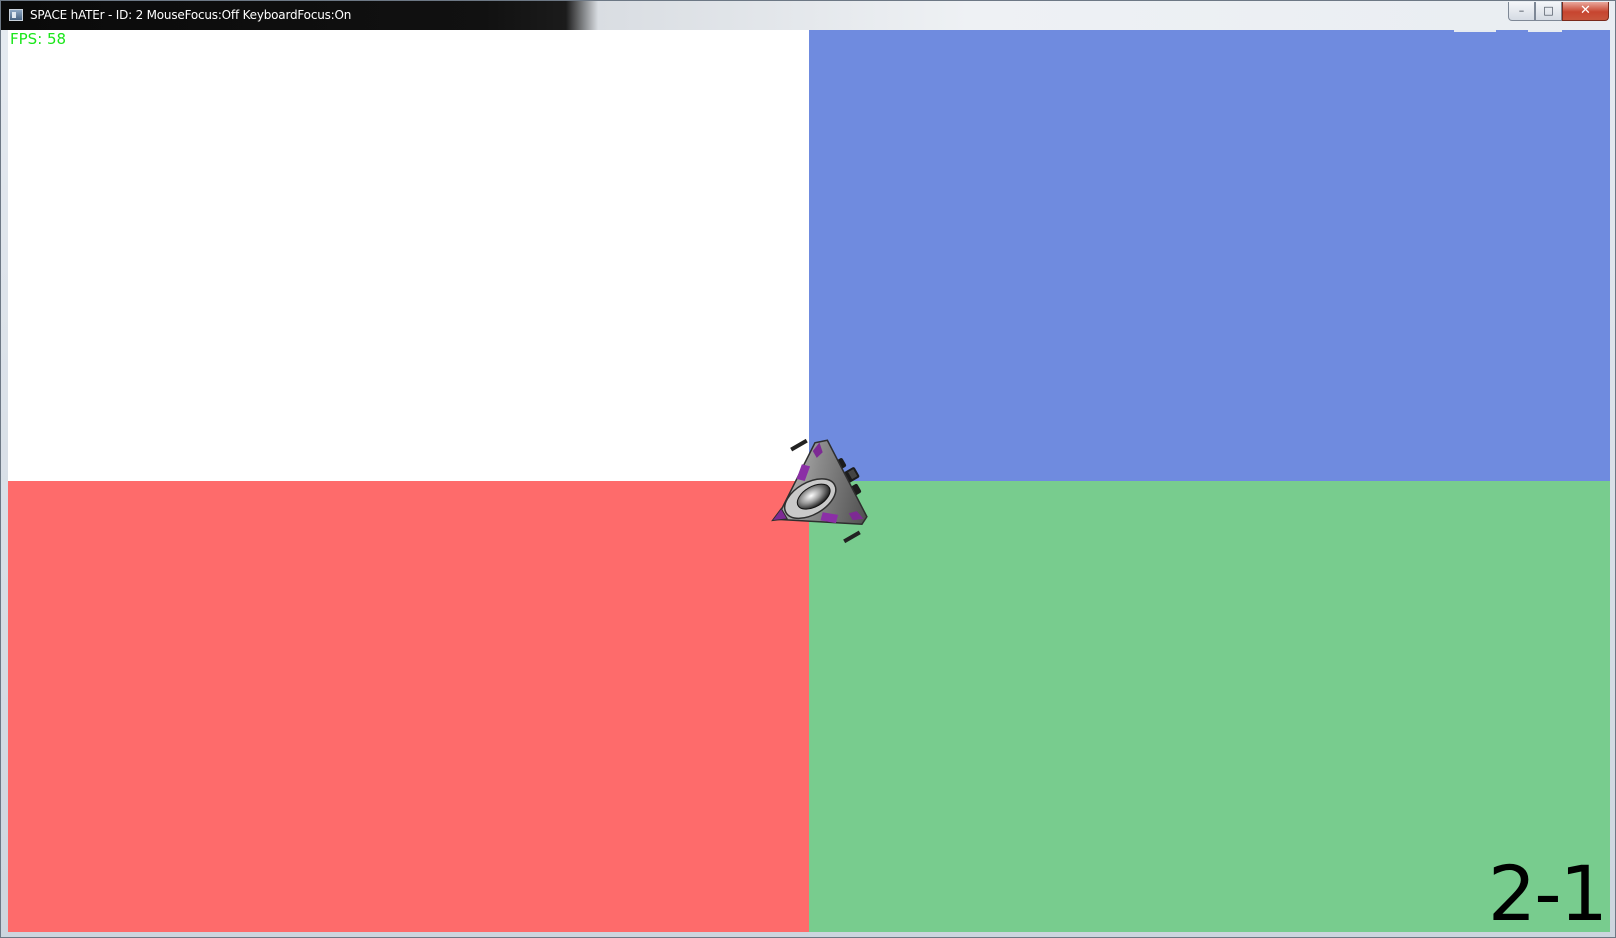 The width and height of the screenshot is (1616, 938). I want to click on fps-counter: FPS: 58, so click(38, 39).